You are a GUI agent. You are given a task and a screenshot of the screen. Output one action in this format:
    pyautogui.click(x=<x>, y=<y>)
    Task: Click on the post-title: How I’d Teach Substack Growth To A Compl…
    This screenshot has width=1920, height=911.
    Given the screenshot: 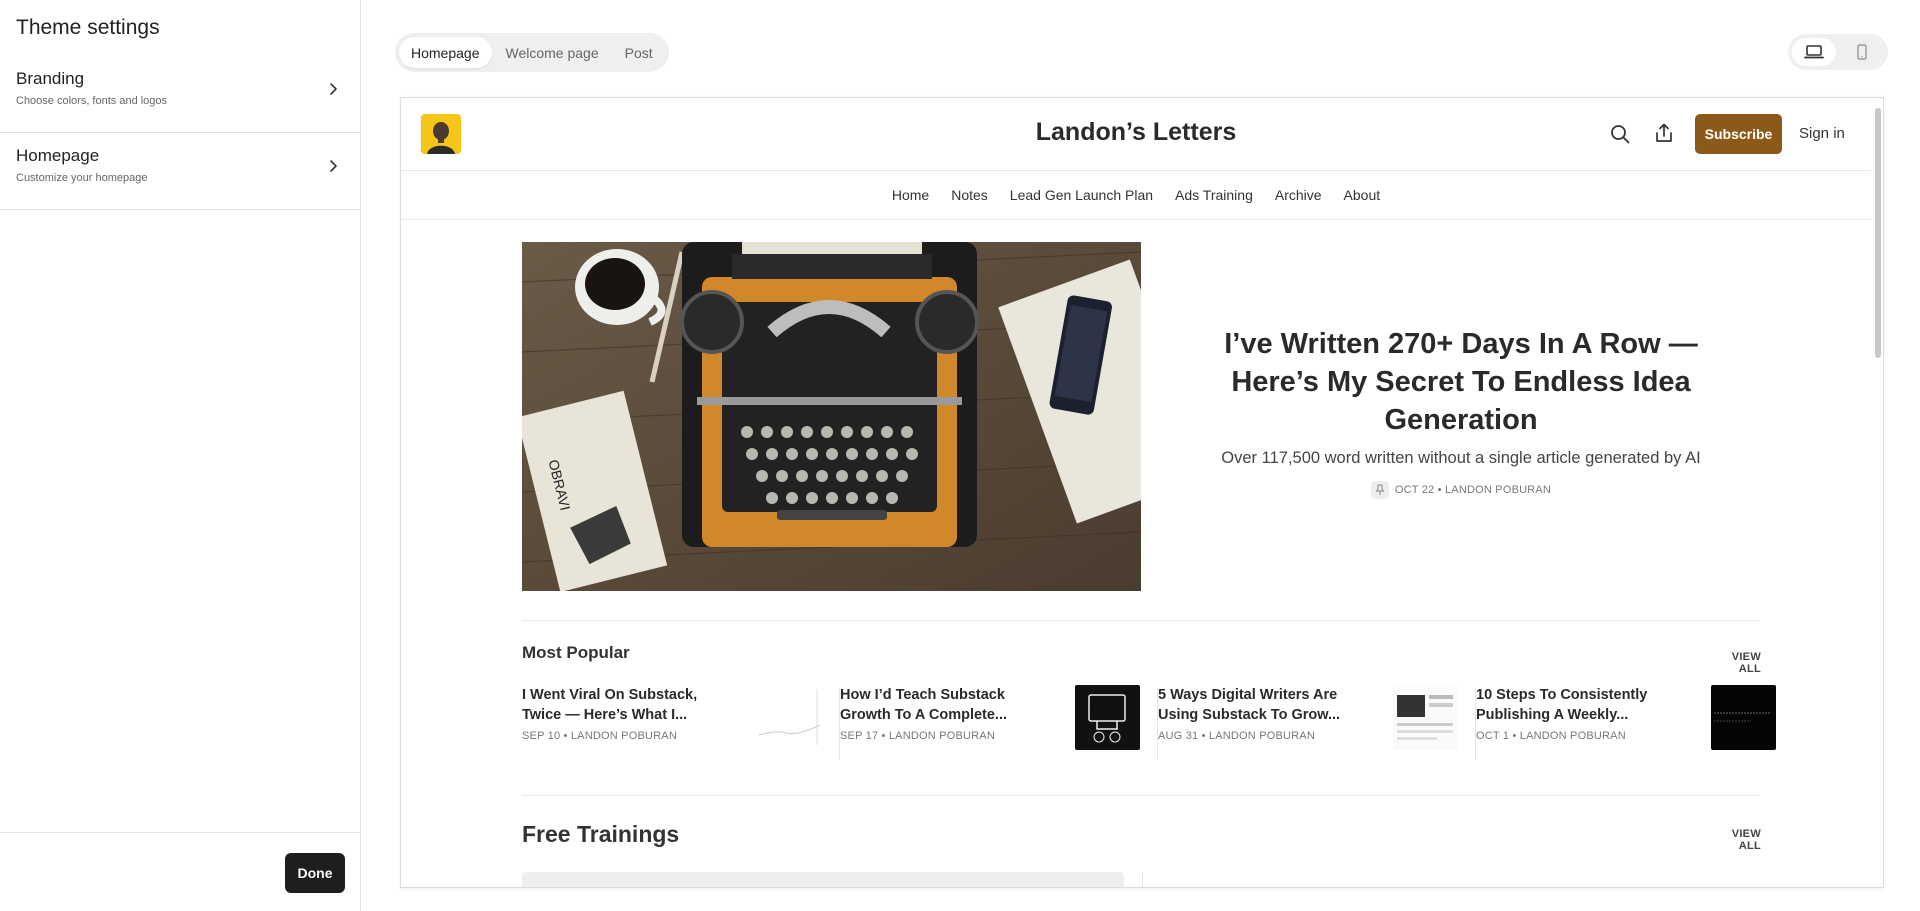 What is the action you would take?
    pyautogui.click(x=924, y=705)
    